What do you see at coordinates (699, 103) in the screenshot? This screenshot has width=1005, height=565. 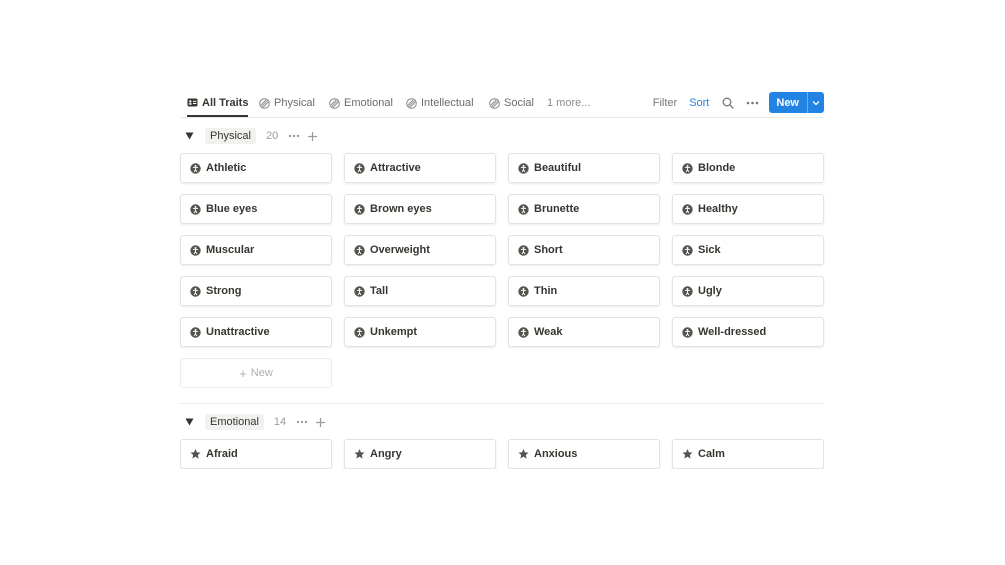 I see `sort-button: Sort` at bounding box center [699, 103].